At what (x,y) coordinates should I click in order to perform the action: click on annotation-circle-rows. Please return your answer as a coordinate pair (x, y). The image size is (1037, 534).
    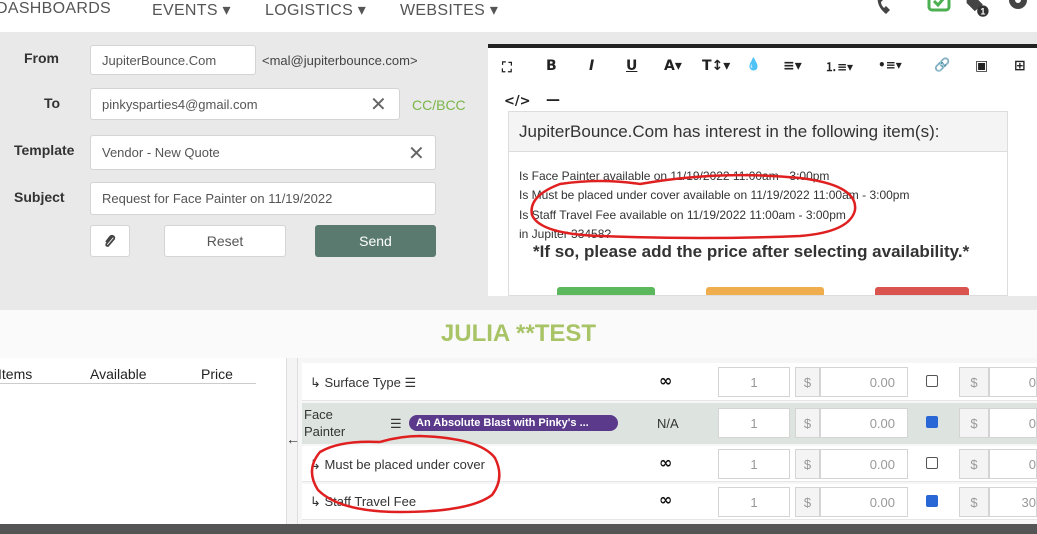
    Looking at the image, I should click on (405, 474).